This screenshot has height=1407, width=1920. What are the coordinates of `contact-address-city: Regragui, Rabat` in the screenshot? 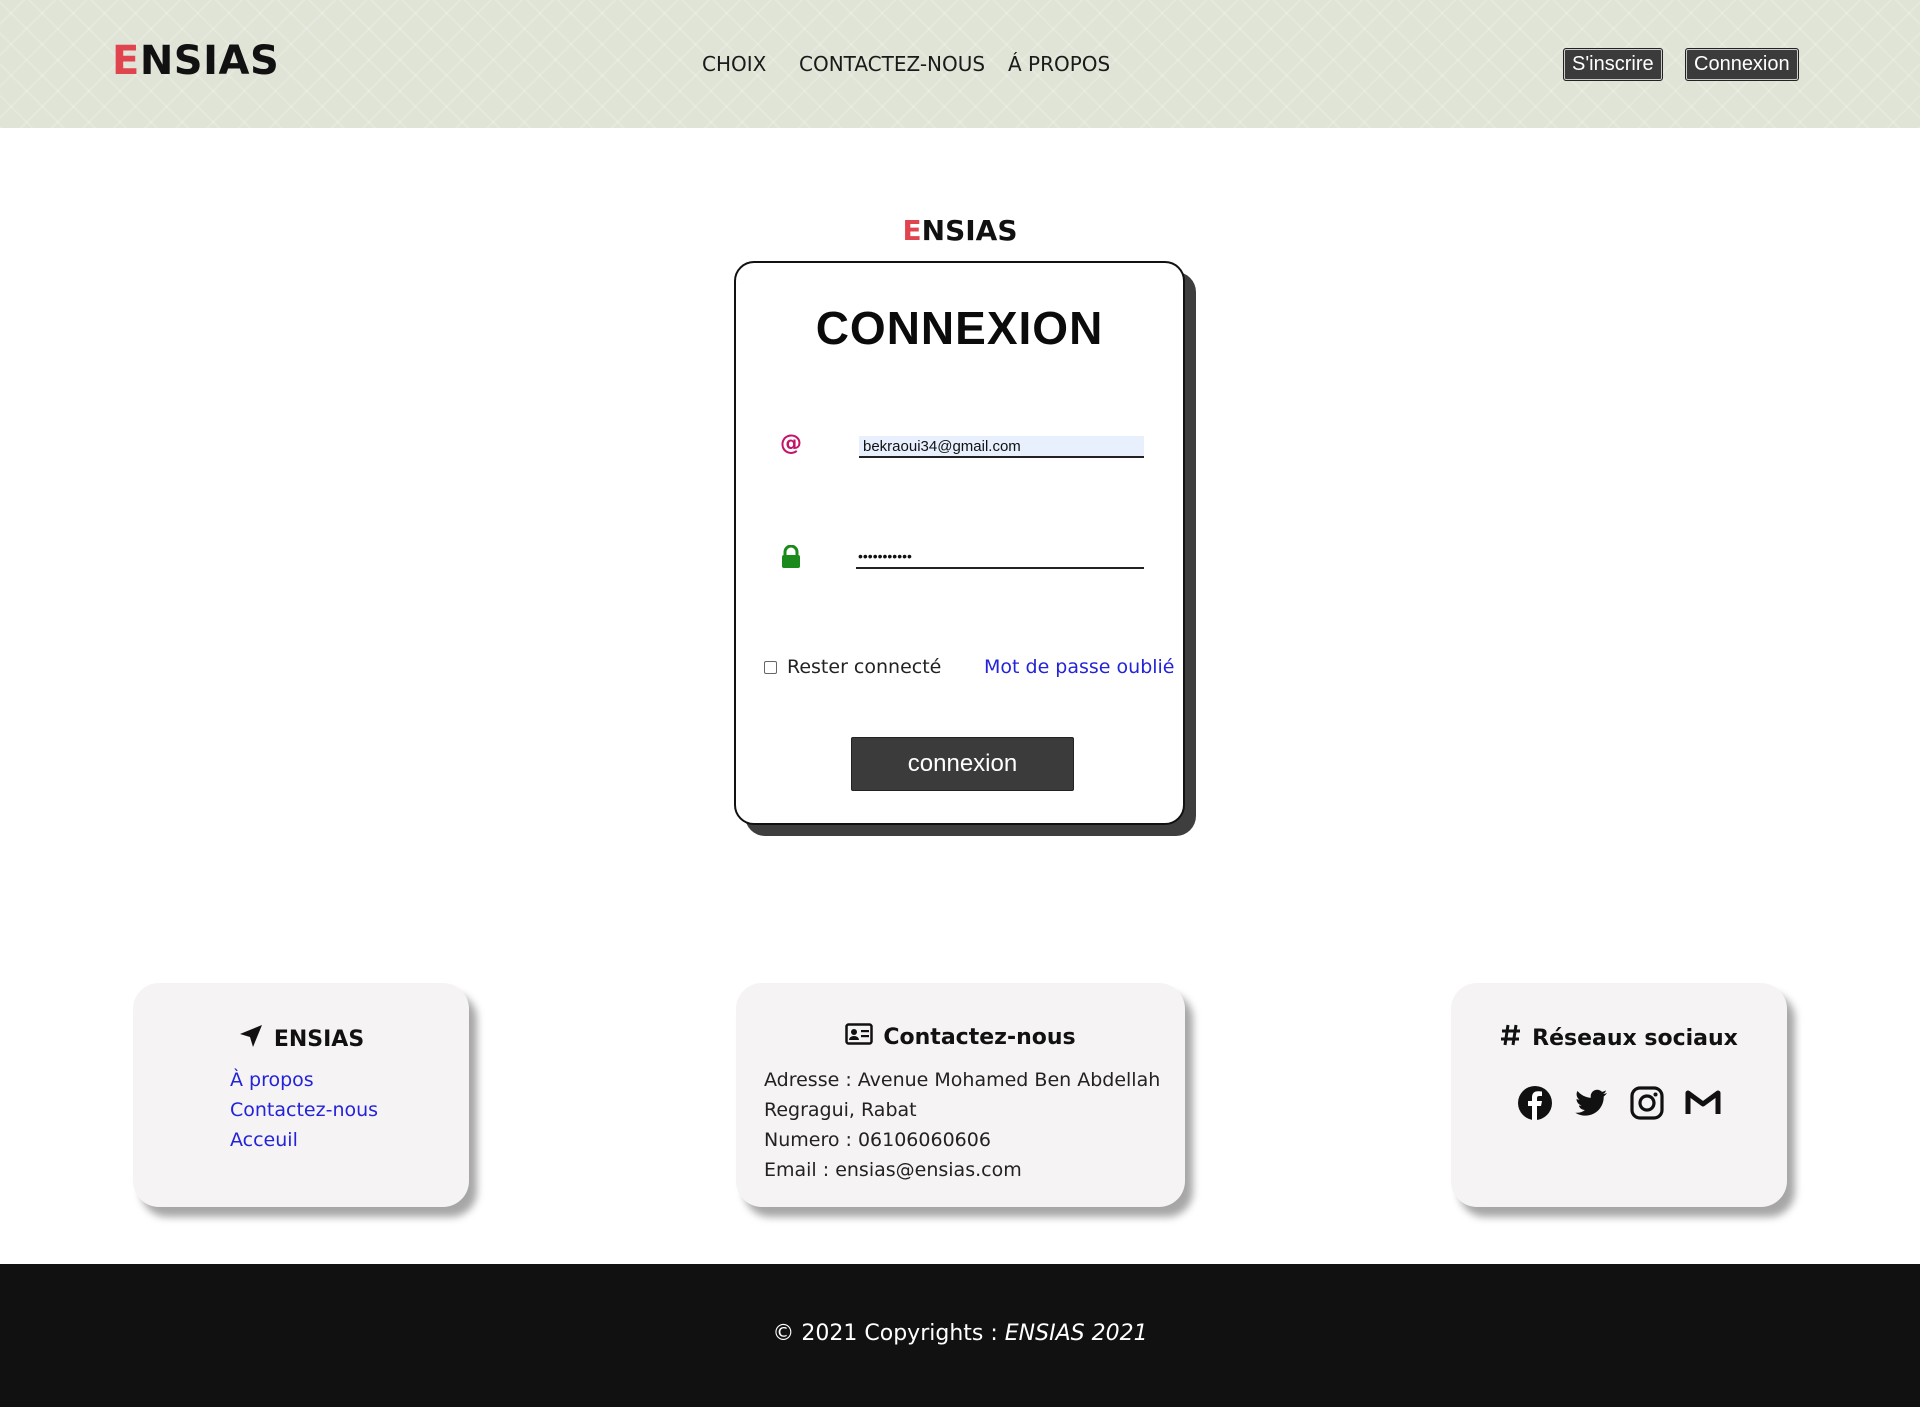 It's located at (840, 1110).